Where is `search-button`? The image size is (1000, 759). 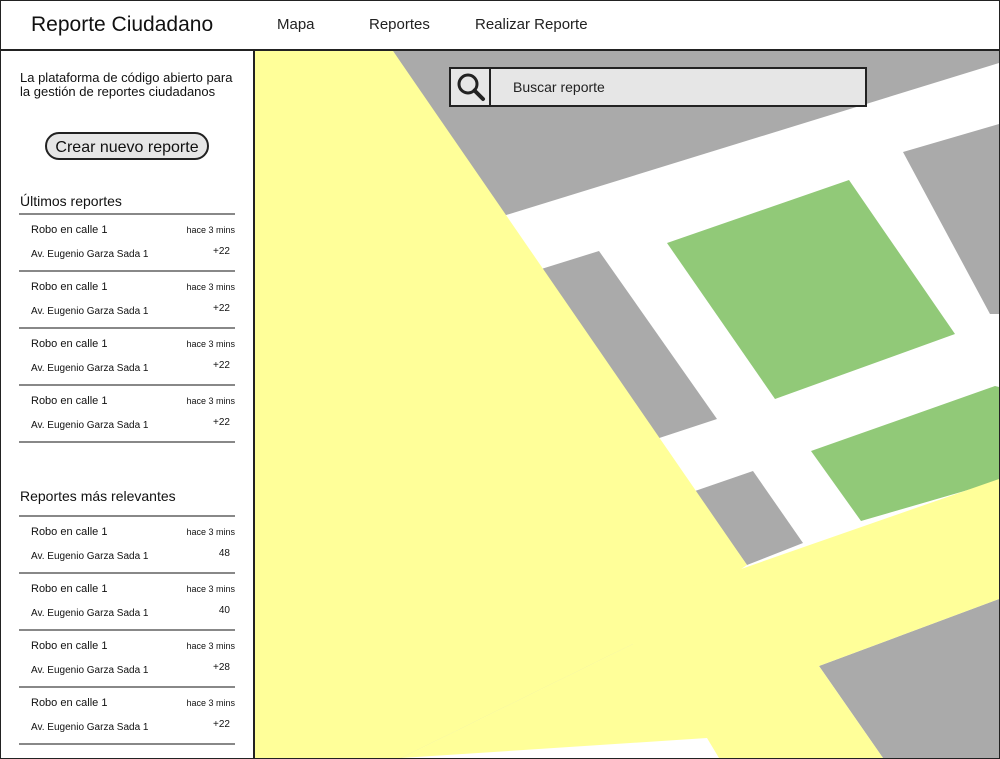
search-button is located at coordinates (471, 87).